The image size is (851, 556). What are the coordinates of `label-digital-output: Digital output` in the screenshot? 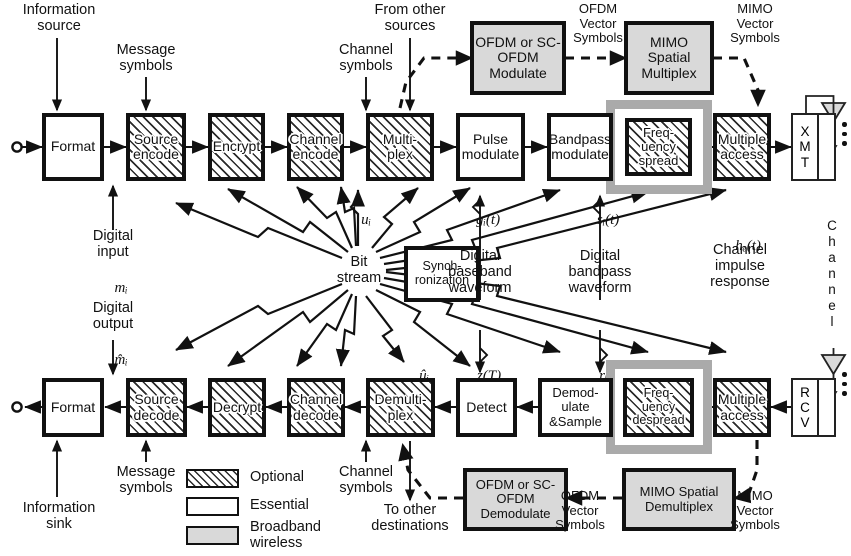 It's located at (113, 316).